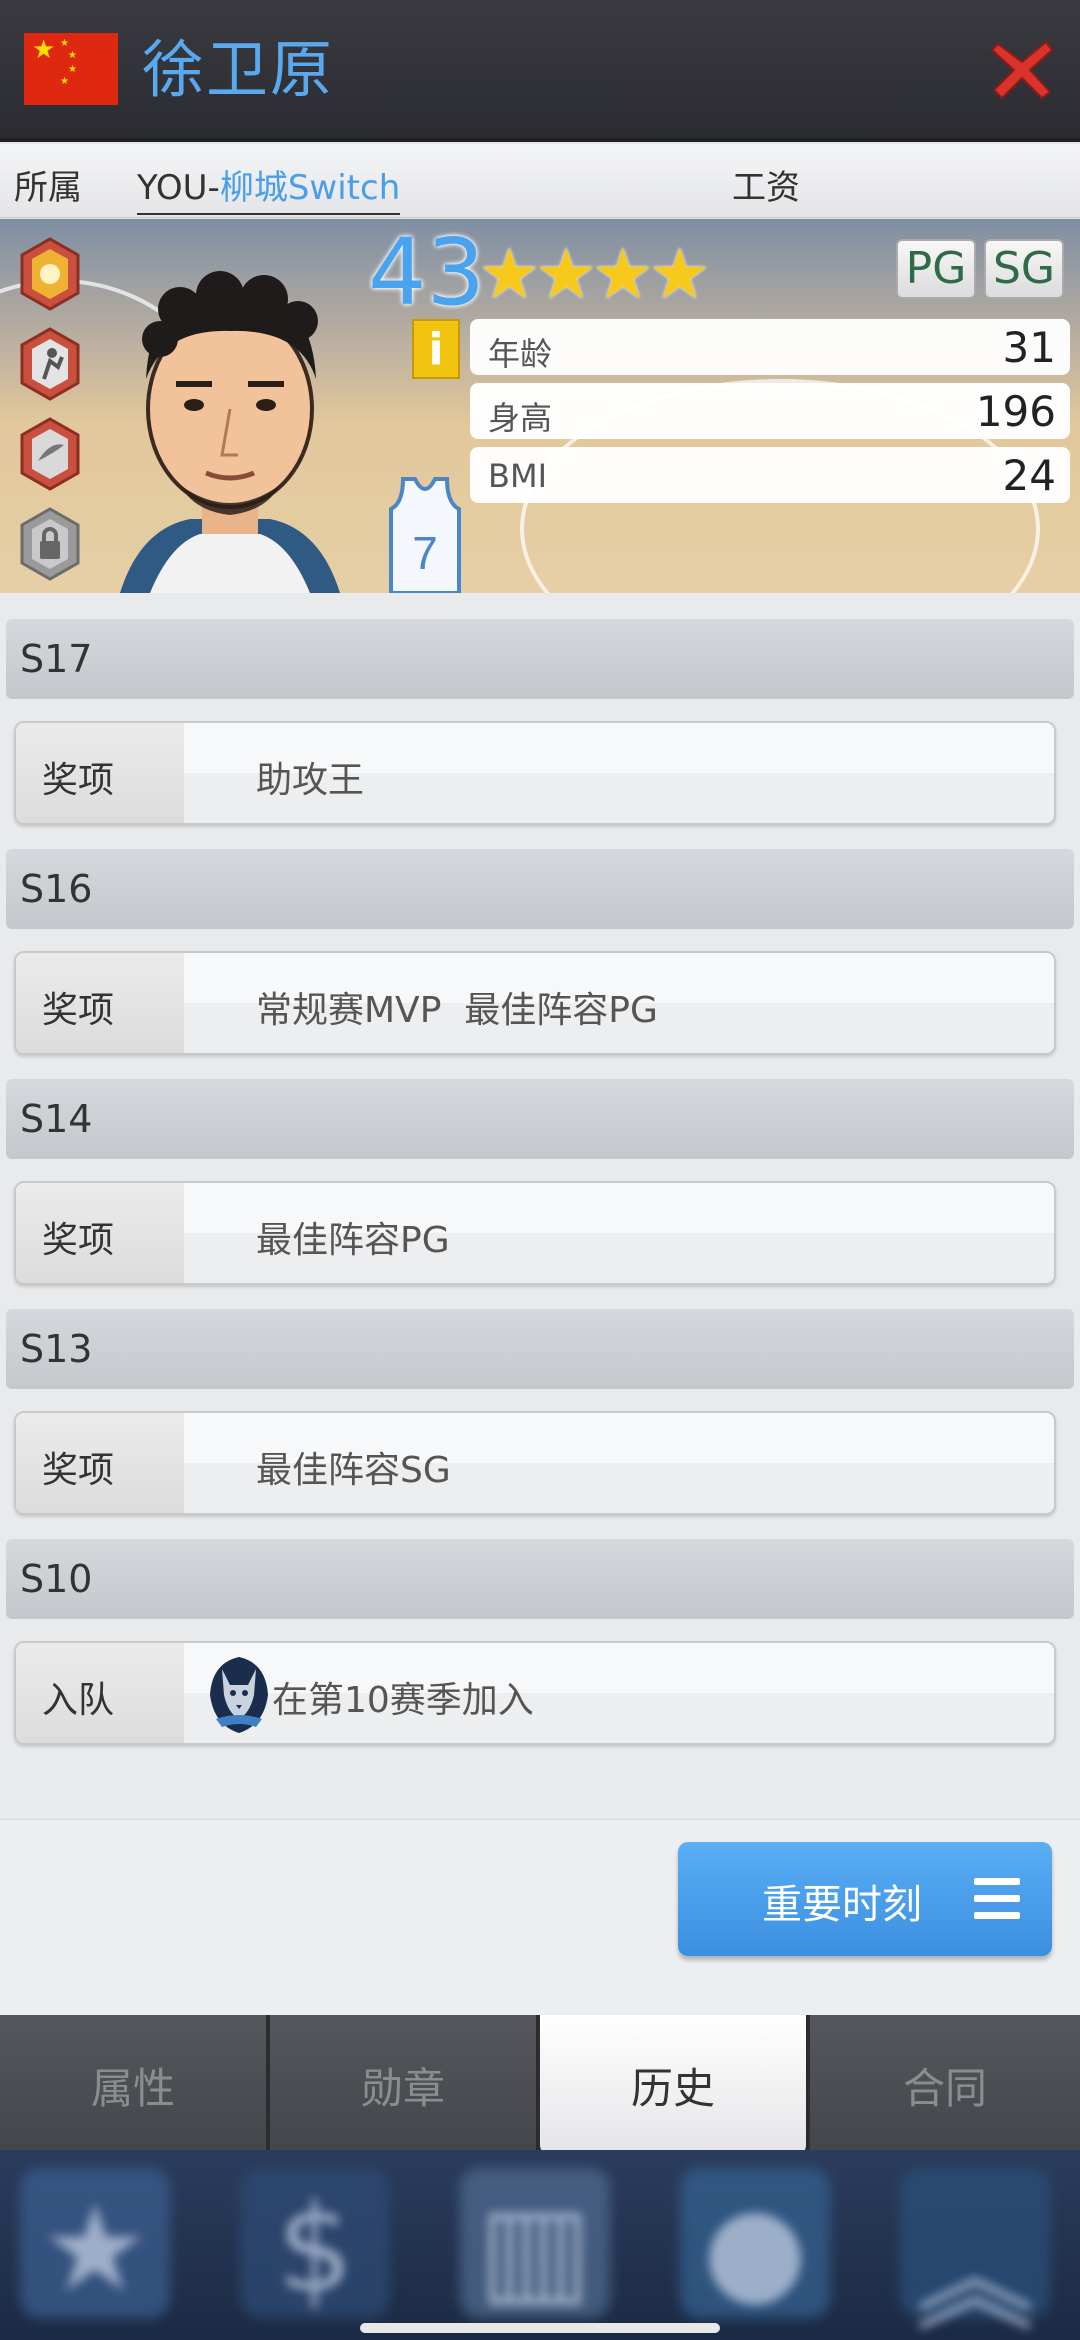 This screenshot has height=2340, width=1080. Describe the element at coordinates (78, 1700) in the screenshot. I see `join-label: 入队` at that location.